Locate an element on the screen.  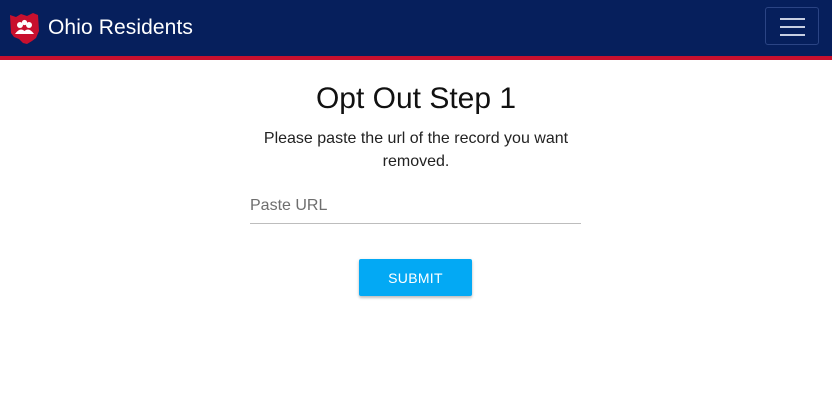
brand-link: Ohio Residents is located at coordinates (101, 28).